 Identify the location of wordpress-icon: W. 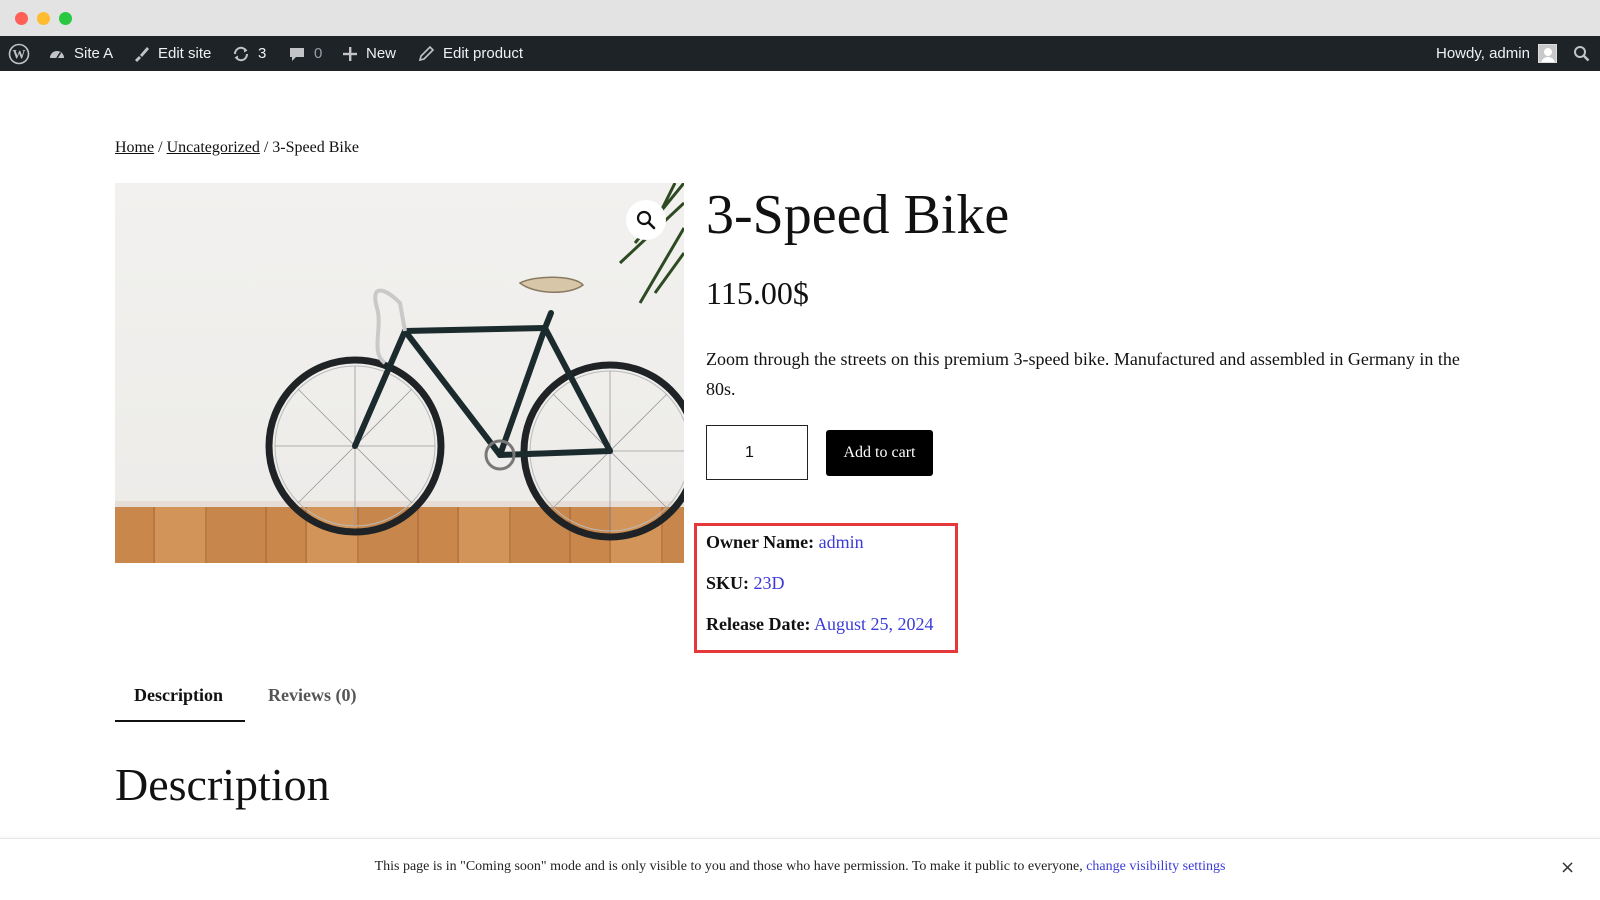
(19, 53).